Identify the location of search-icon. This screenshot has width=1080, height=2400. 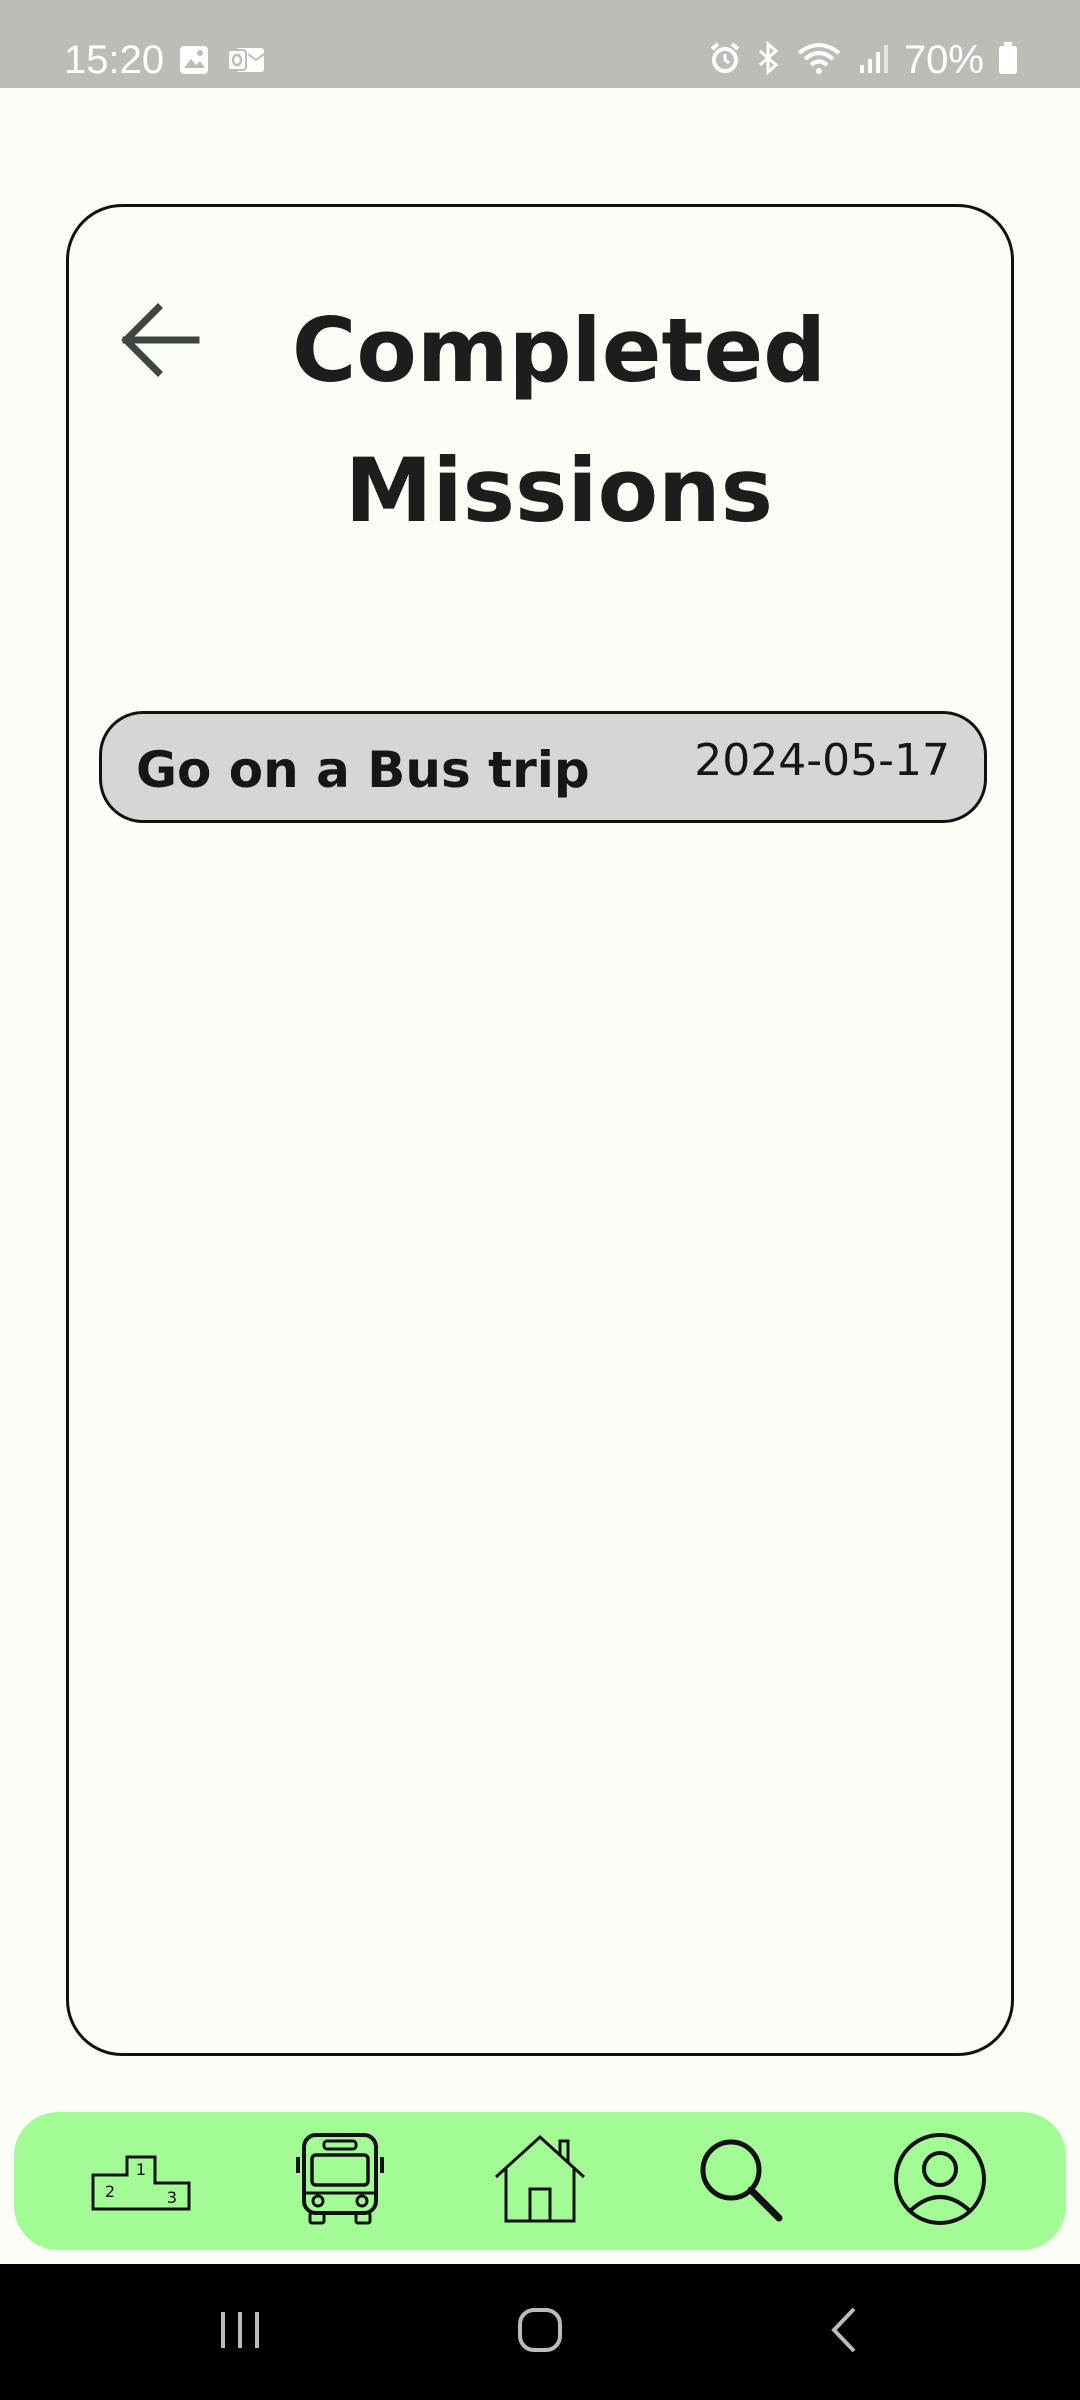
(740, 2181).